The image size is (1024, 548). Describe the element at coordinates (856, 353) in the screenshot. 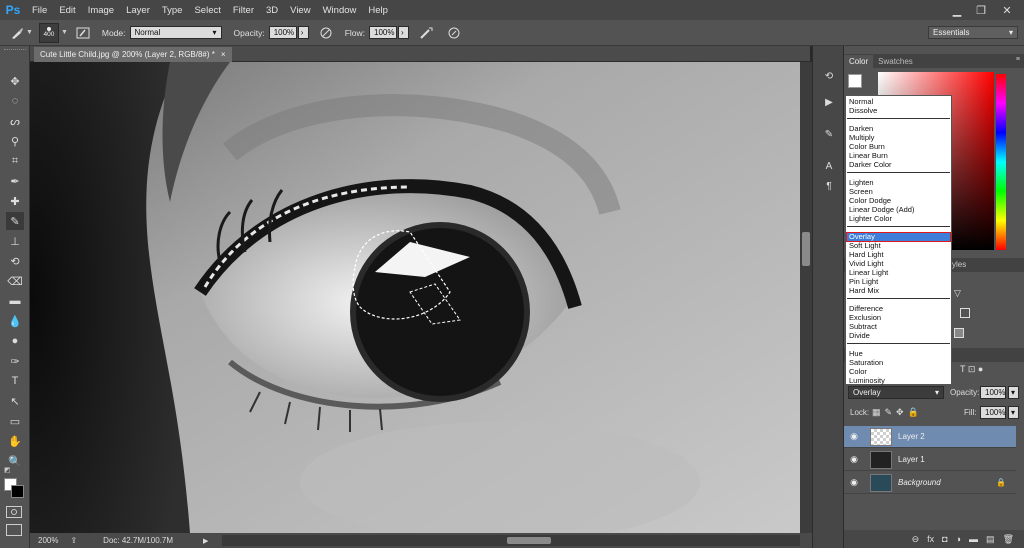

I see `blend-option-hue: Hue` at that location.